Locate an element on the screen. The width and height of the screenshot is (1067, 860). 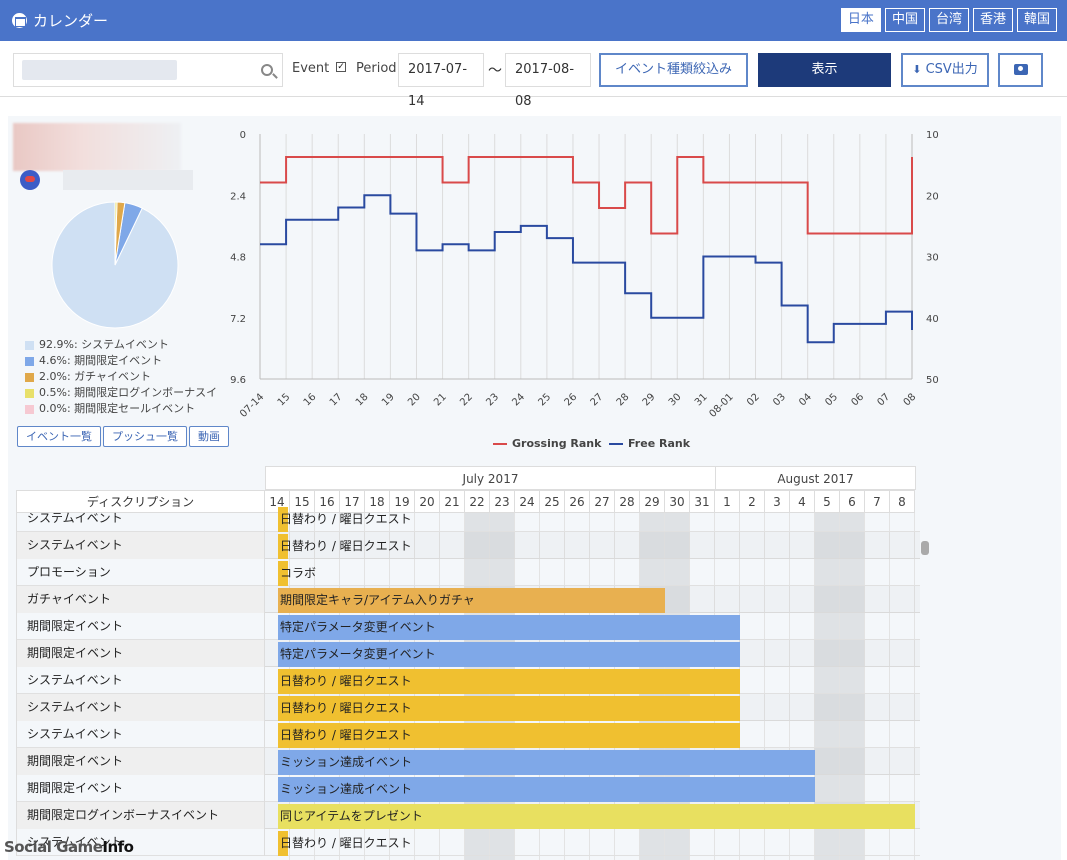
download-icon: ⬇ is located at coordinates (917, 69).